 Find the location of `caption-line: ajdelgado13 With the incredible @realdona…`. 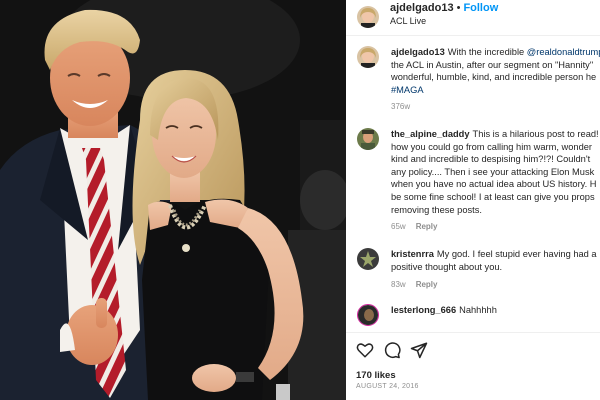

caption-line: ajdelgado13 With the incredible @realdona… is located at coordinates (495, 52).